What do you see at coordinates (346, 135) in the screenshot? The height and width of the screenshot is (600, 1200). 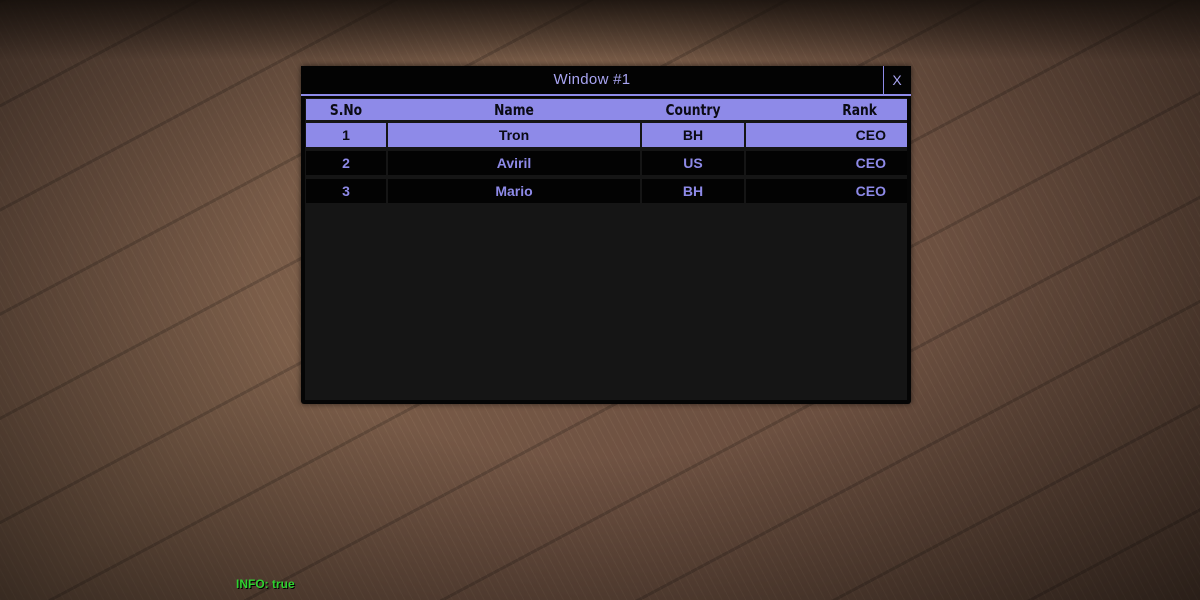 I see `cell-sno: 1` at bounding box center [346, 135].